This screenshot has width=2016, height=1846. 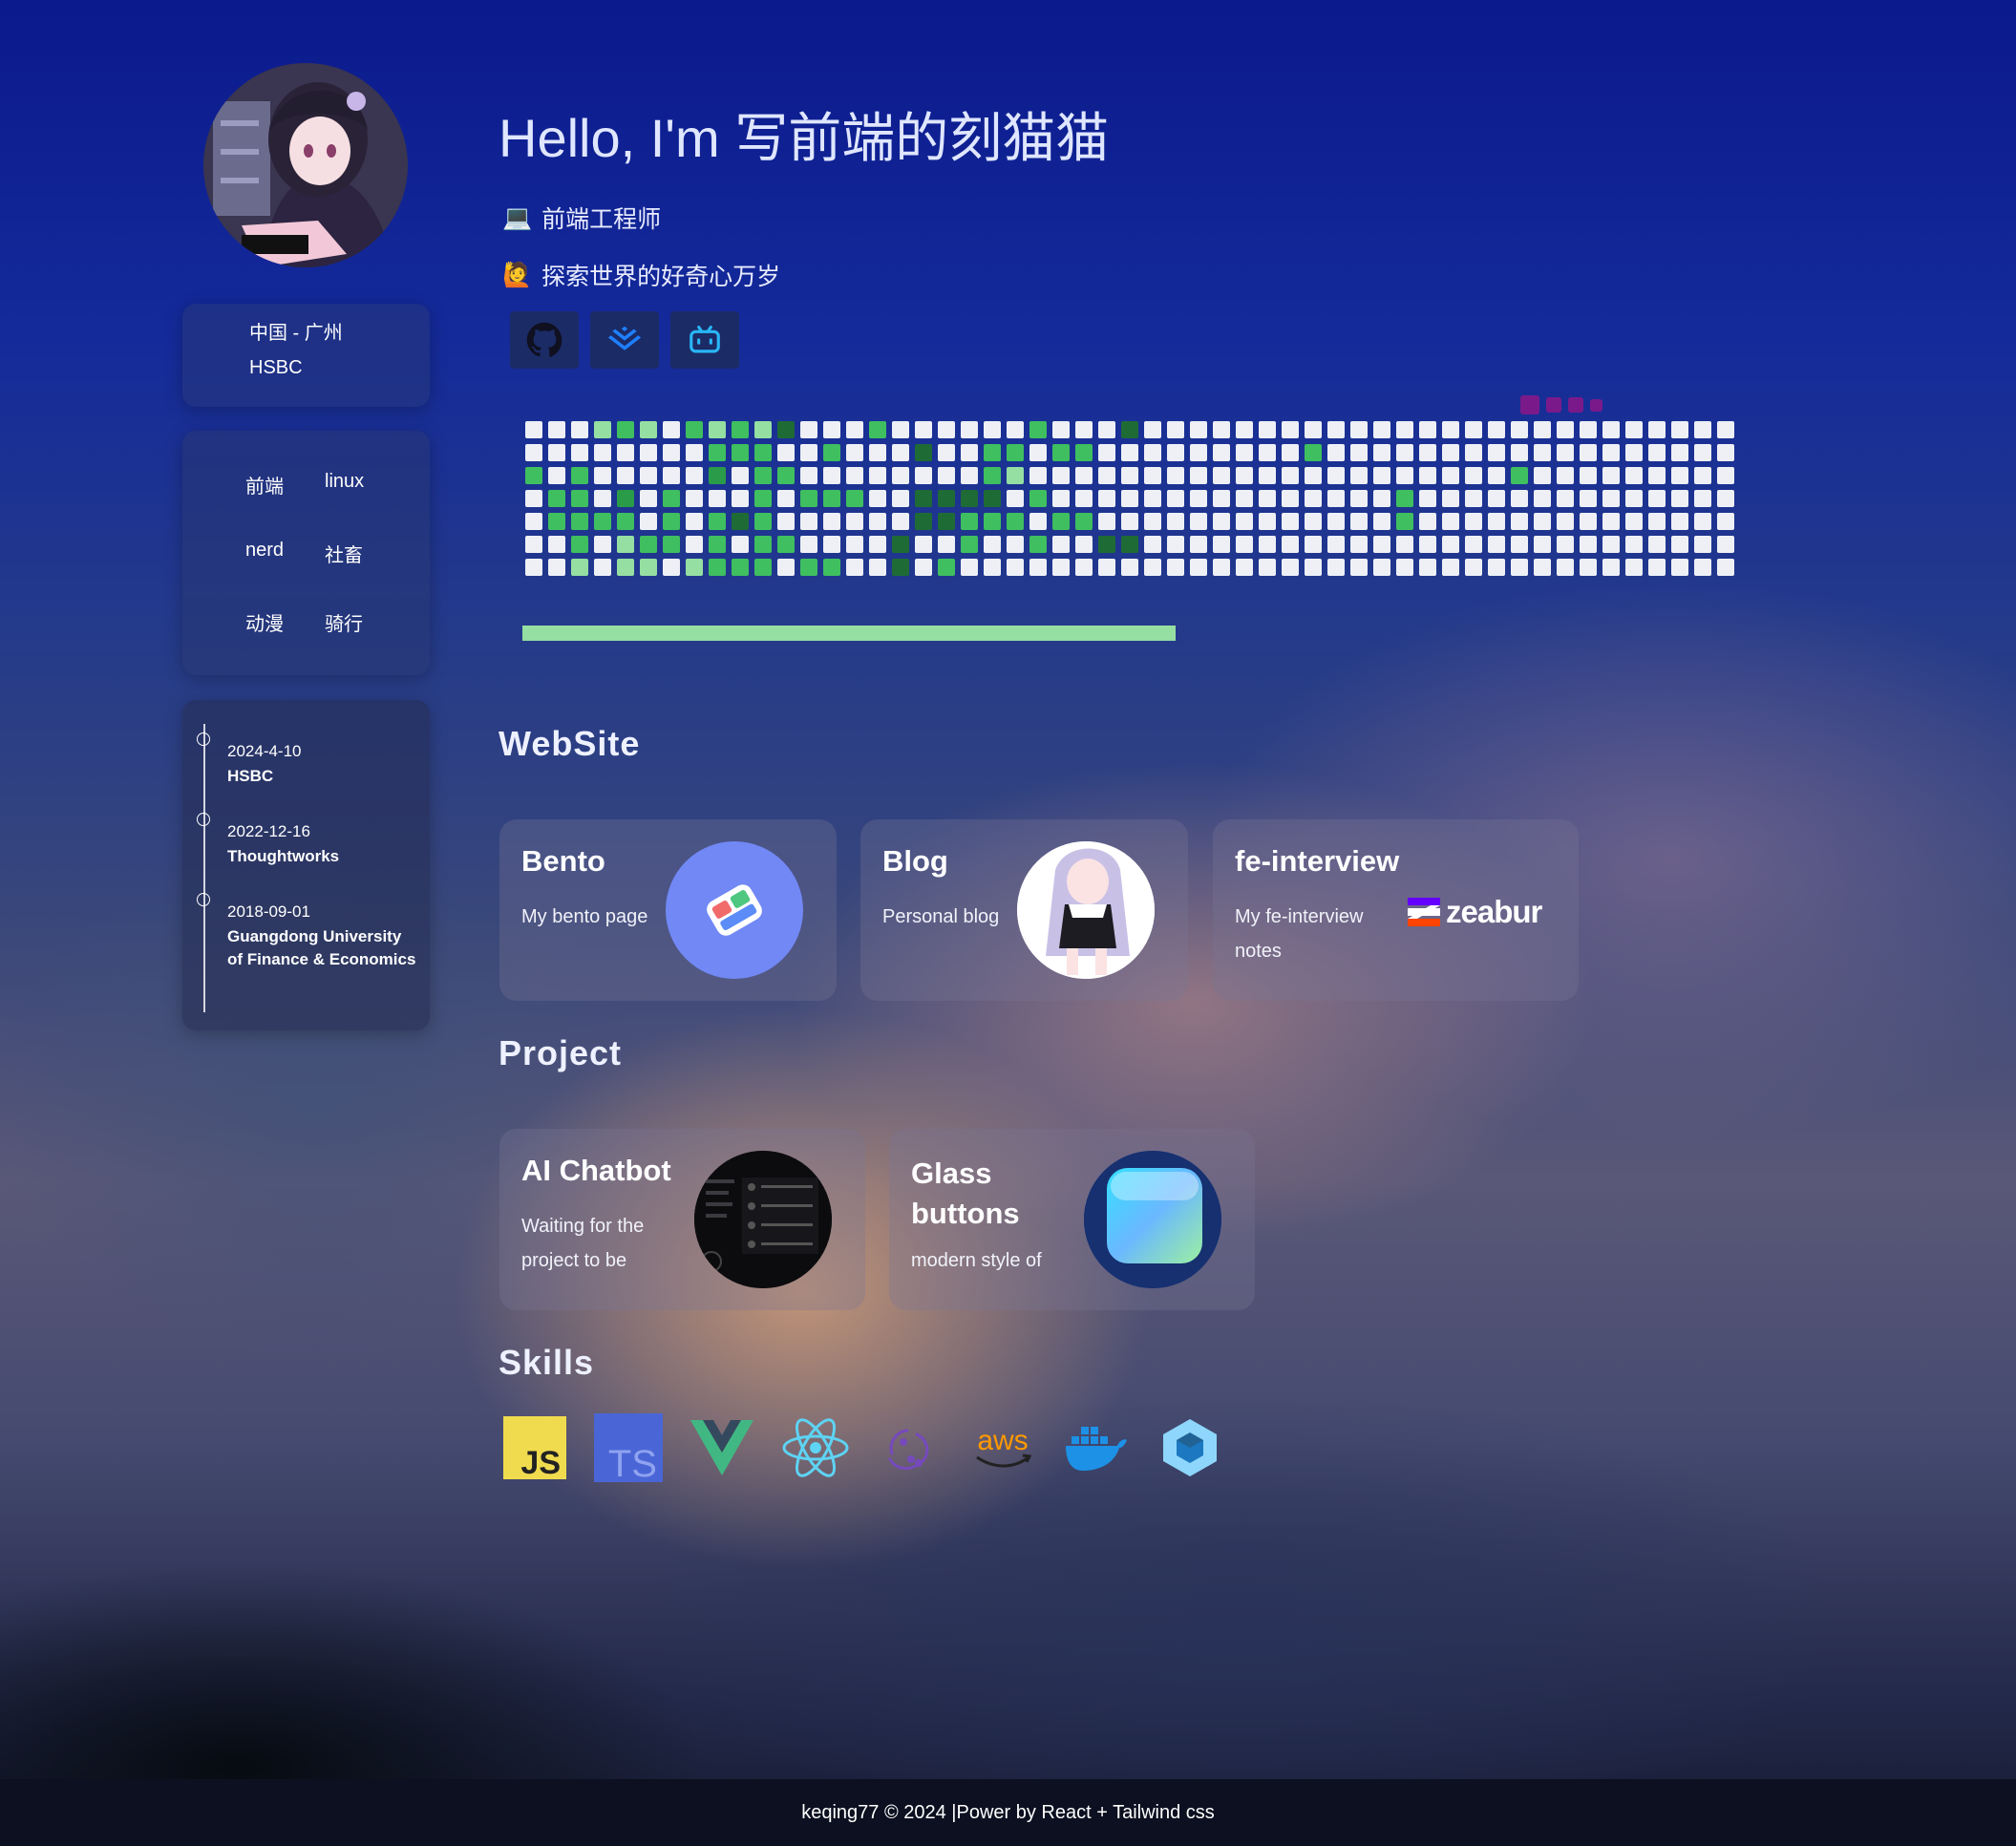 I want to click on github-icon, so click(x=544, y=339).